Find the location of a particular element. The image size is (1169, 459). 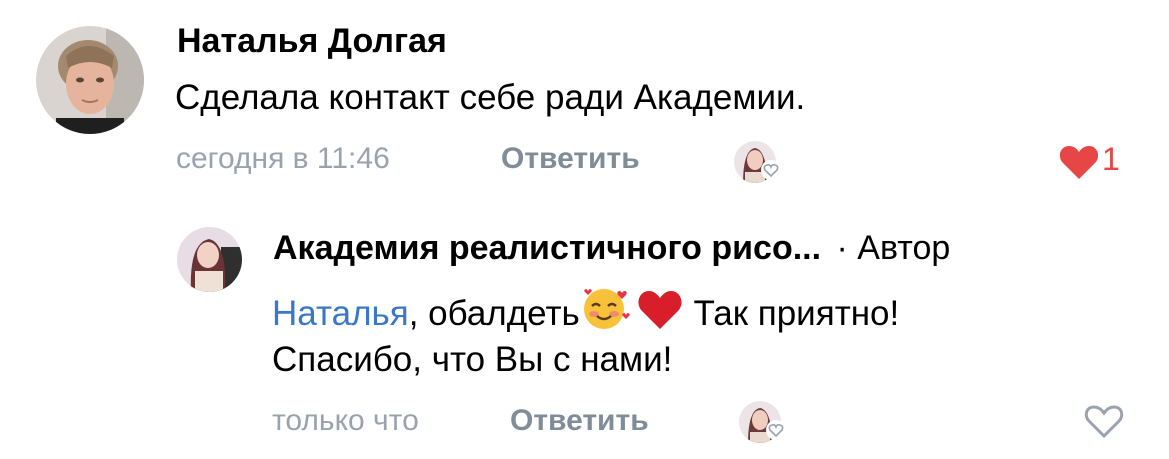

like-count: 1 is located at coordinates (1111, 159).